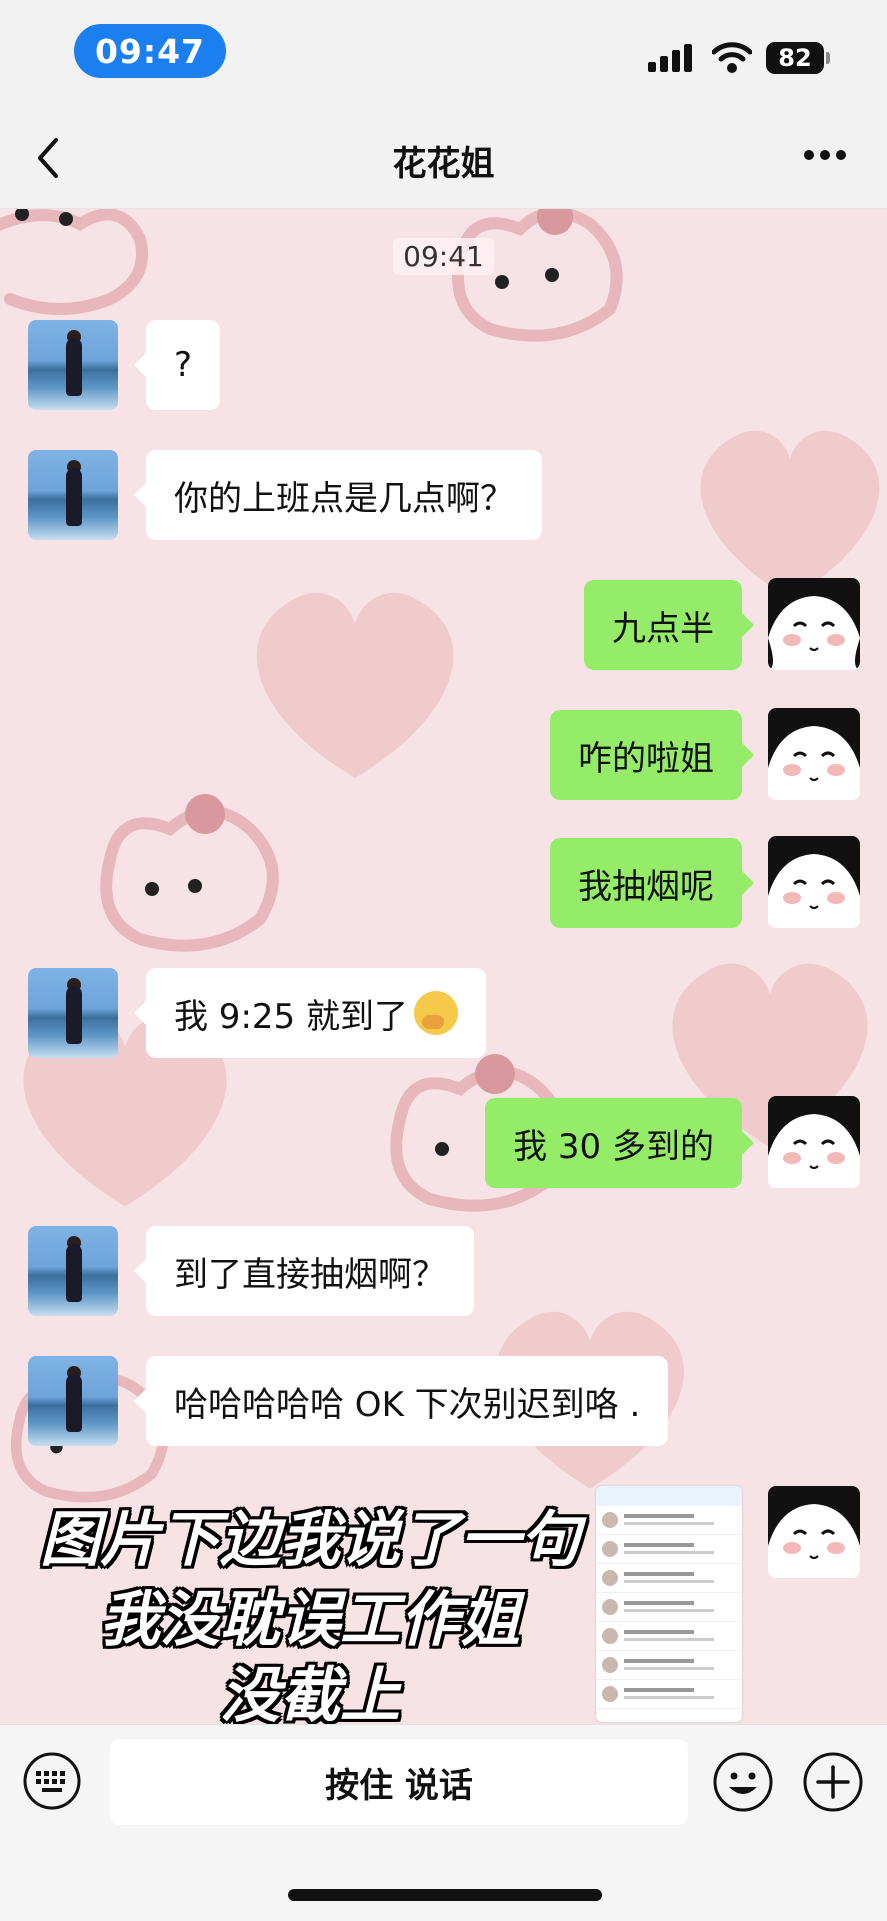 Image resolution: width=887 pixels, height=1921 pixels. What do you see at coordinates (828, 58) in the screenshot?
I see `battery-tip` at bounding box center [828, 58].